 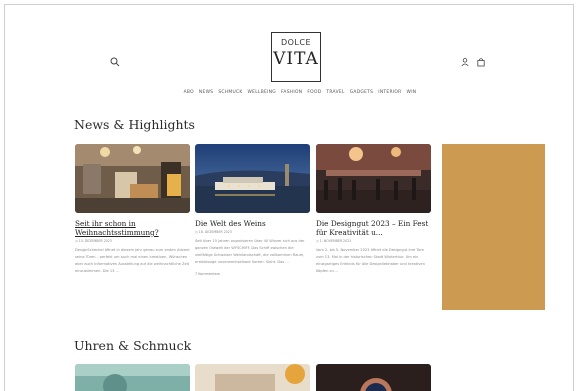 I want to click on site-logo: DOLCE VITA, so click(x=296, y=57).